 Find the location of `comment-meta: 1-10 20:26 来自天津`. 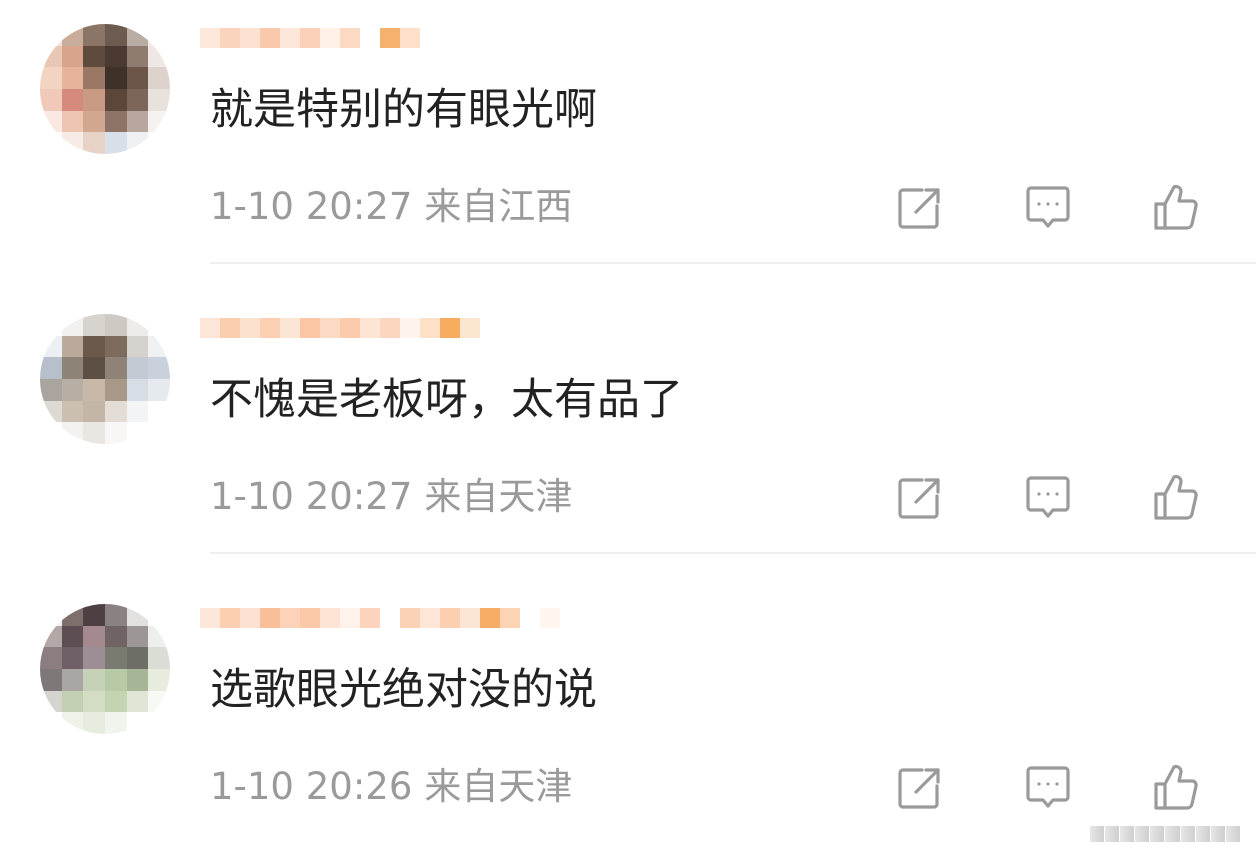

comment-meta: 1-10 20:26 来自天津 is located at coordinates (391, 787).